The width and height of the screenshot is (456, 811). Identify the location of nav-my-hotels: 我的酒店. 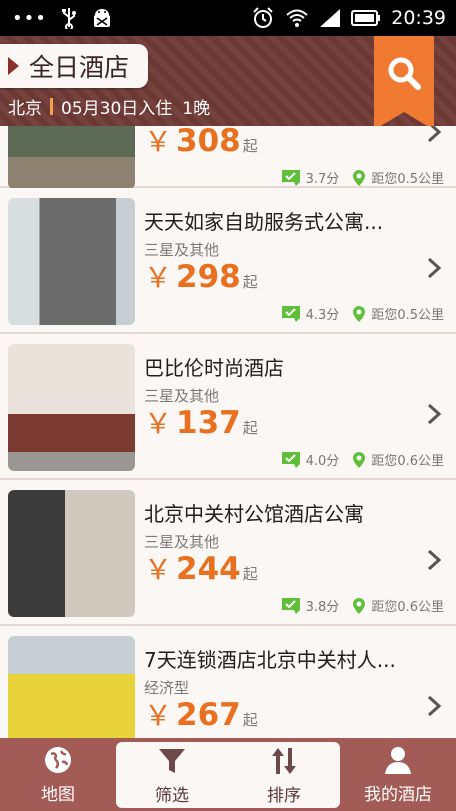
(398, 774).